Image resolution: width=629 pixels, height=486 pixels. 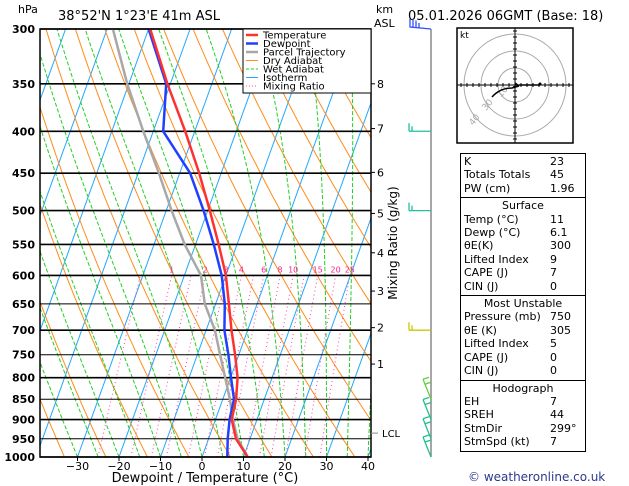 I want to click on row-label: PW (cm), so click(x=487, y=188).